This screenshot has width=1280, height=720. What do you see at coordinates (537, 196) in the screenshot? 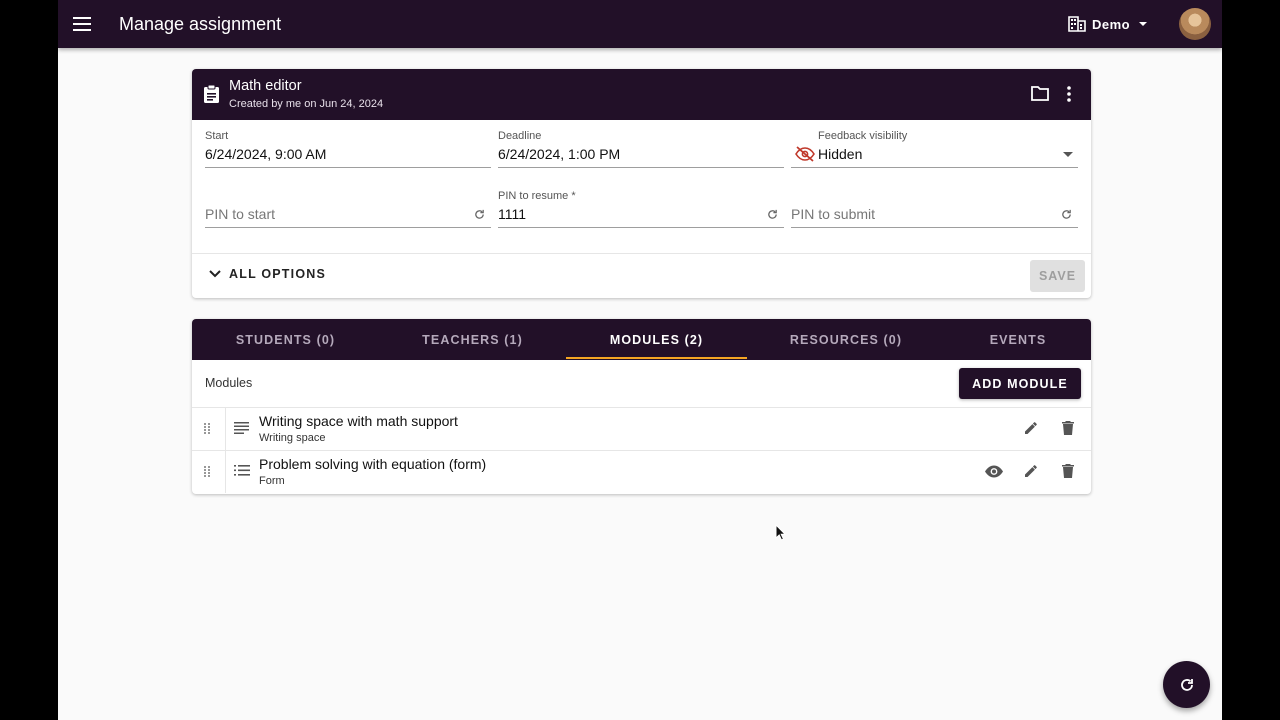
I see `pin-resume-label: PIN to resume *` at bounding box center [537, 196].